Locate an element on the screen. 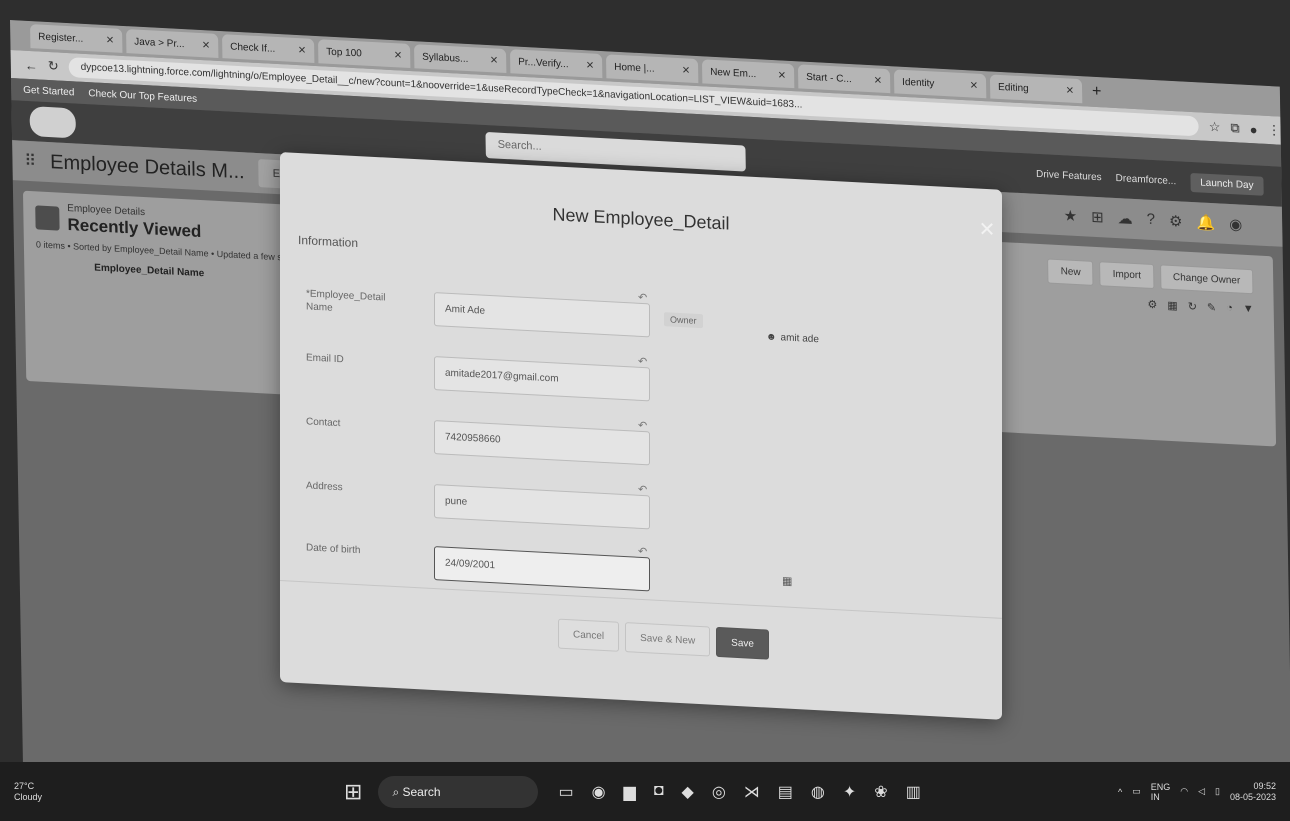 The image size is (1290, 821). browser-tab: Identity ✕ is located at coordinates (940, 84).